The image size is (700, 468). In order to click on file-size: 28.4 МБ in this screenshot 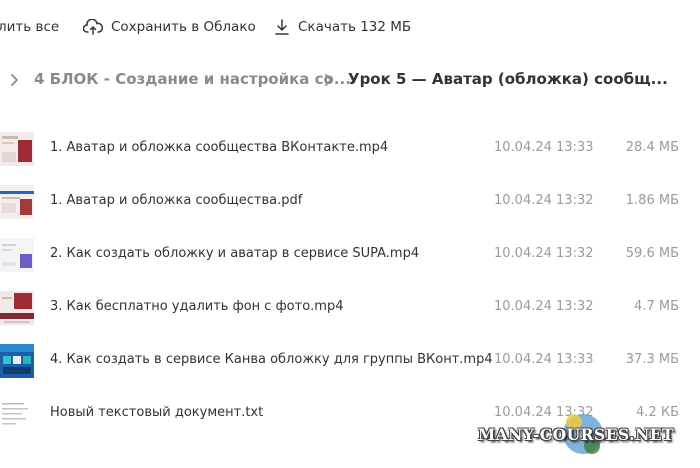, I will do `click(652, 147)`.